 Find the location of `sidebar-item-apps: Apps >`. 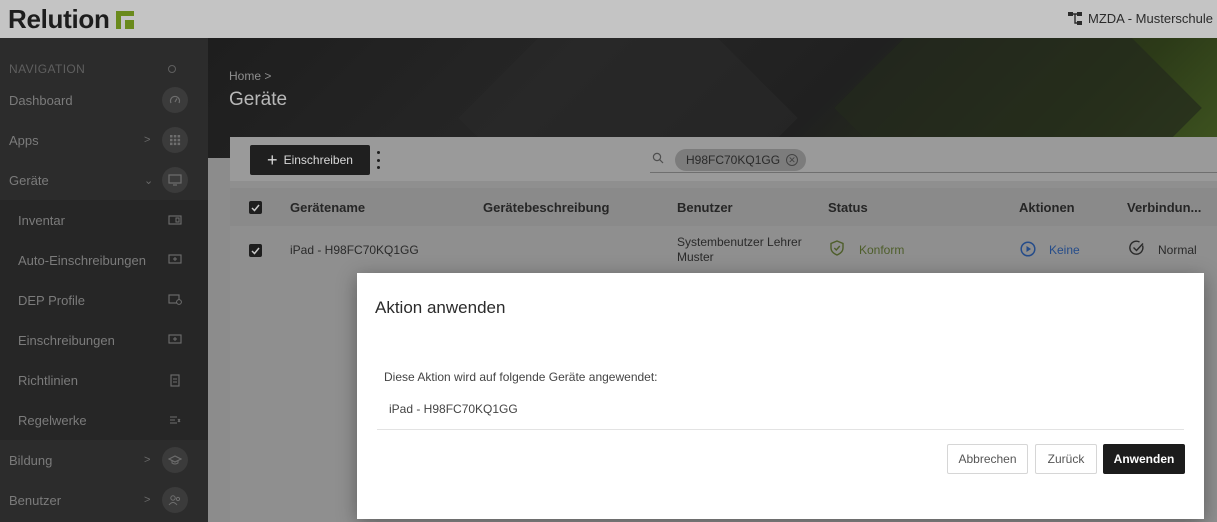

sidebar-item-apps: Apps > is located at coordinates (104, 140).